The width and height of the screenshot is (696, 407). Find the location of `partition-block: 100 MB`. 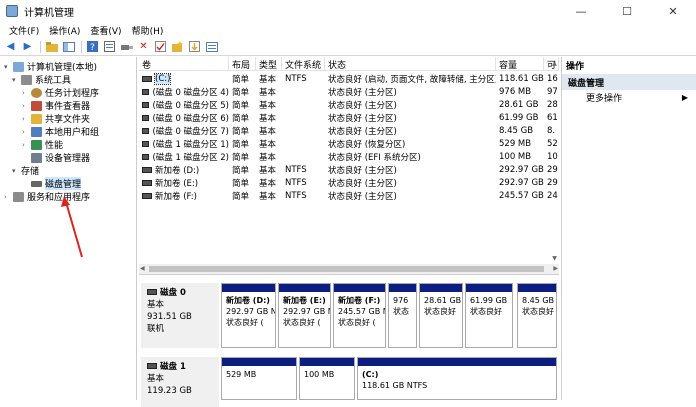

partition-block: 100 MB is located at coordinates (327, 378).